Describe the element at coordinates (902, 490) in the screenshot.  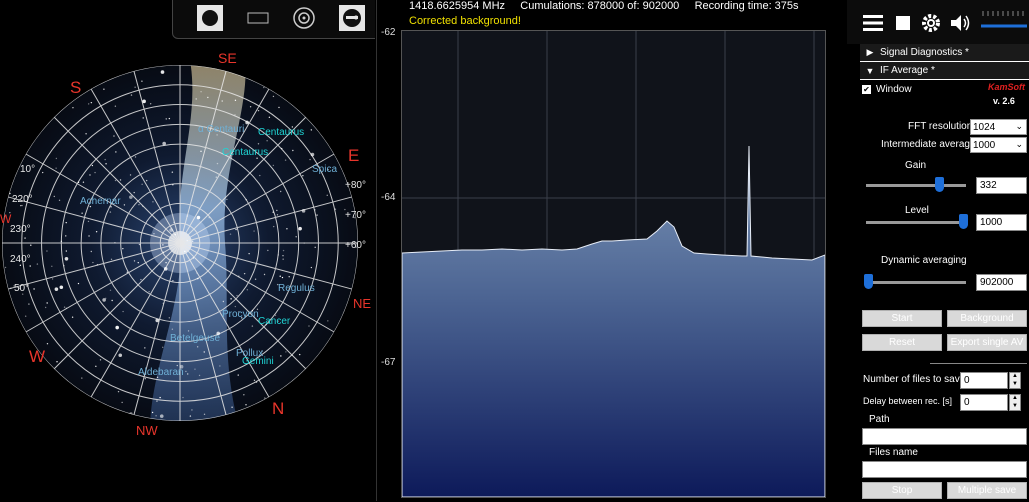
I see `stop-button: Stop` at that location.